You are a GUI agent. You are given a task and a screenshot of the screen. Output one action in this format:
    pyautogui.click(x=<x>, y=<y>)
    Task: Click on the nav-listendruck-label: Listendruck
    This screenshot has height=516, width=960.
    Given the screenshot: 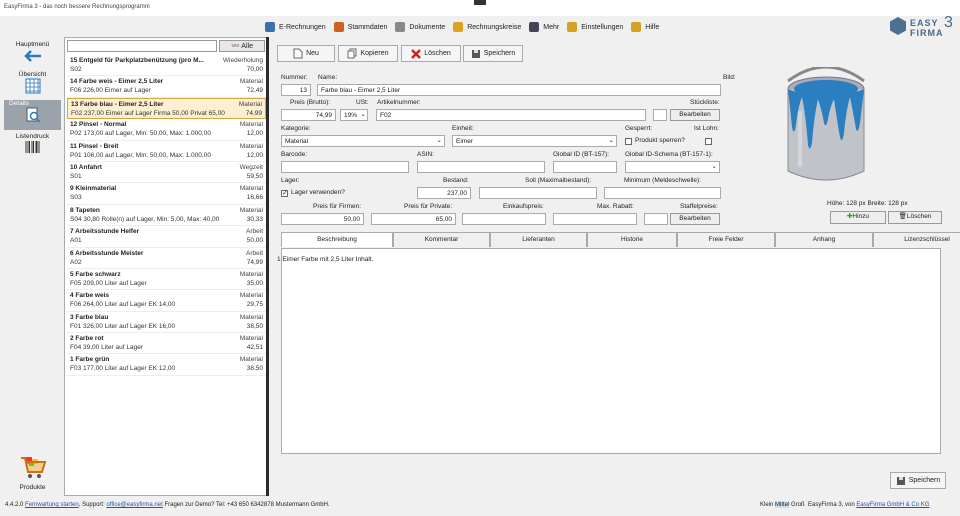 What is the action you would take?
    pyautogui.click(x=32, y=136)
    